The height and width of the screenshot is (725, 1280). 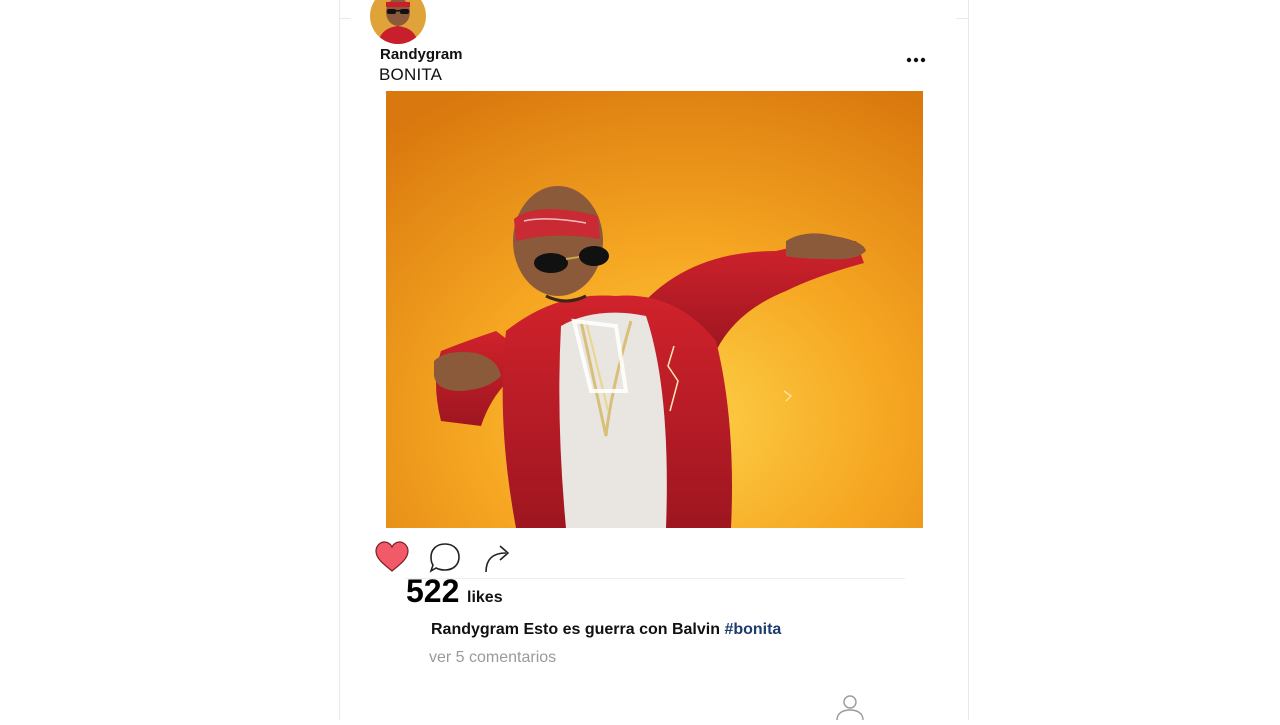 What do you see at coordinates (411, 74) in the screenshot?
I see `post-title: BONITA` at bounding box center [411, 74].